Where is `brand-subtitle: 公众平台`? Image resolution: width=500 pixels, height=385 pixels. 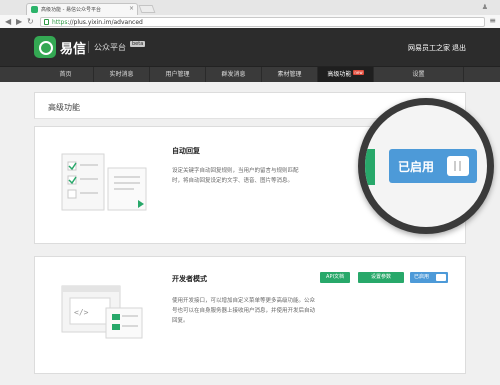
brand-subtitle: 公众平台 is located at coordinates (110, 47).